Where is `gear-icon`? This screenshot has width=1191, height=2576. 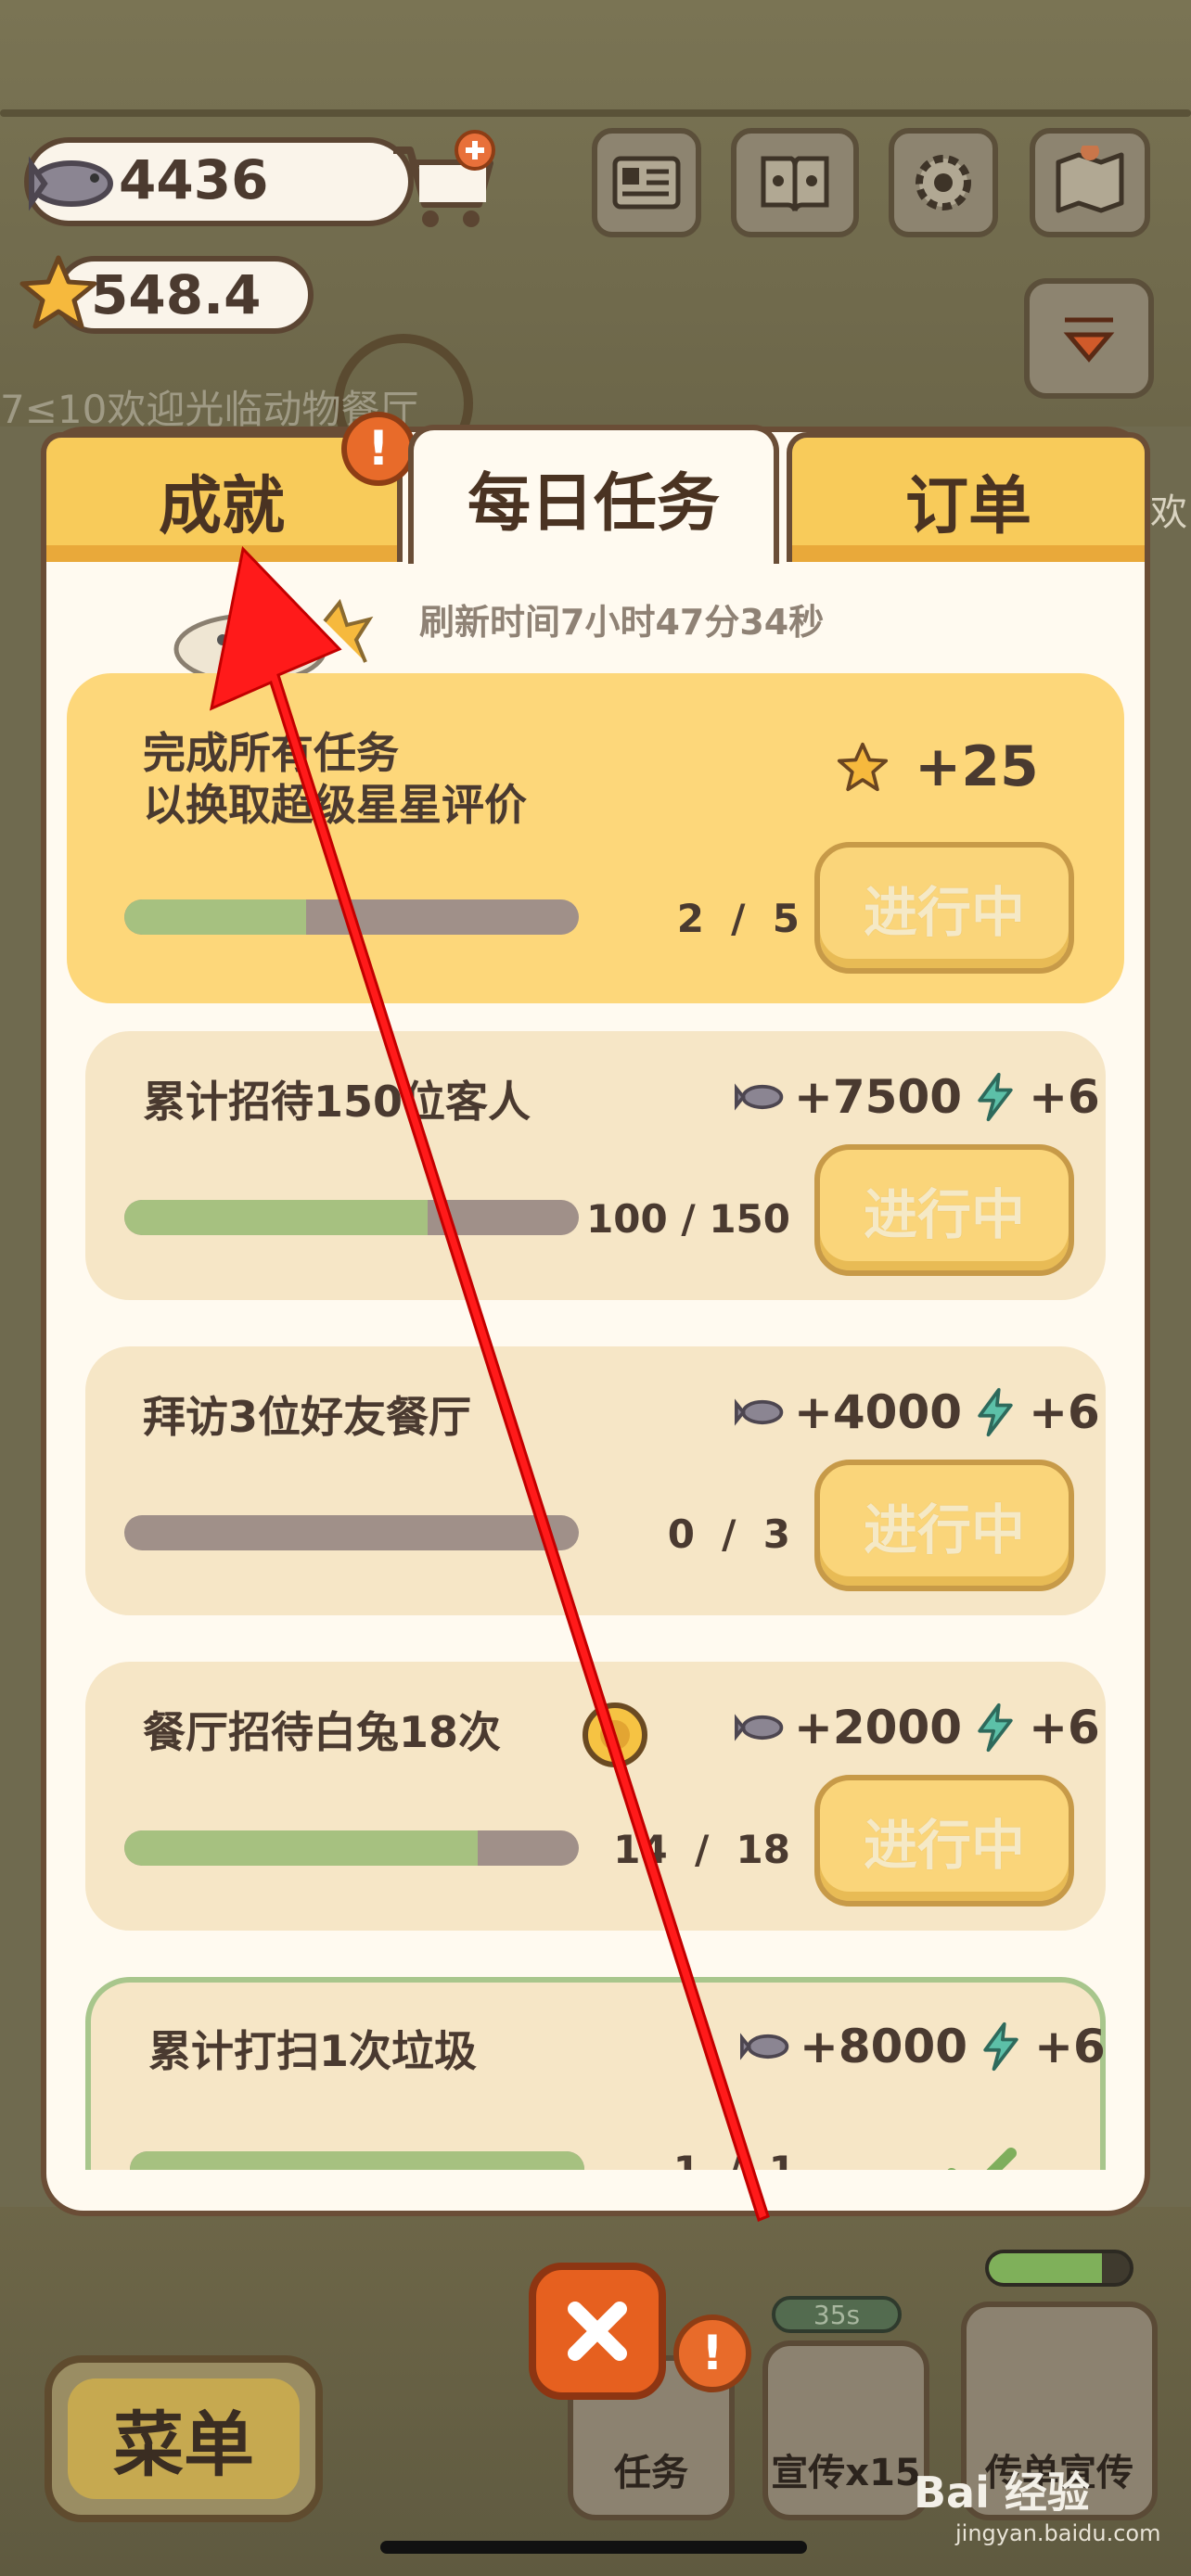
gear-icon is located at coordinates (944, 182).